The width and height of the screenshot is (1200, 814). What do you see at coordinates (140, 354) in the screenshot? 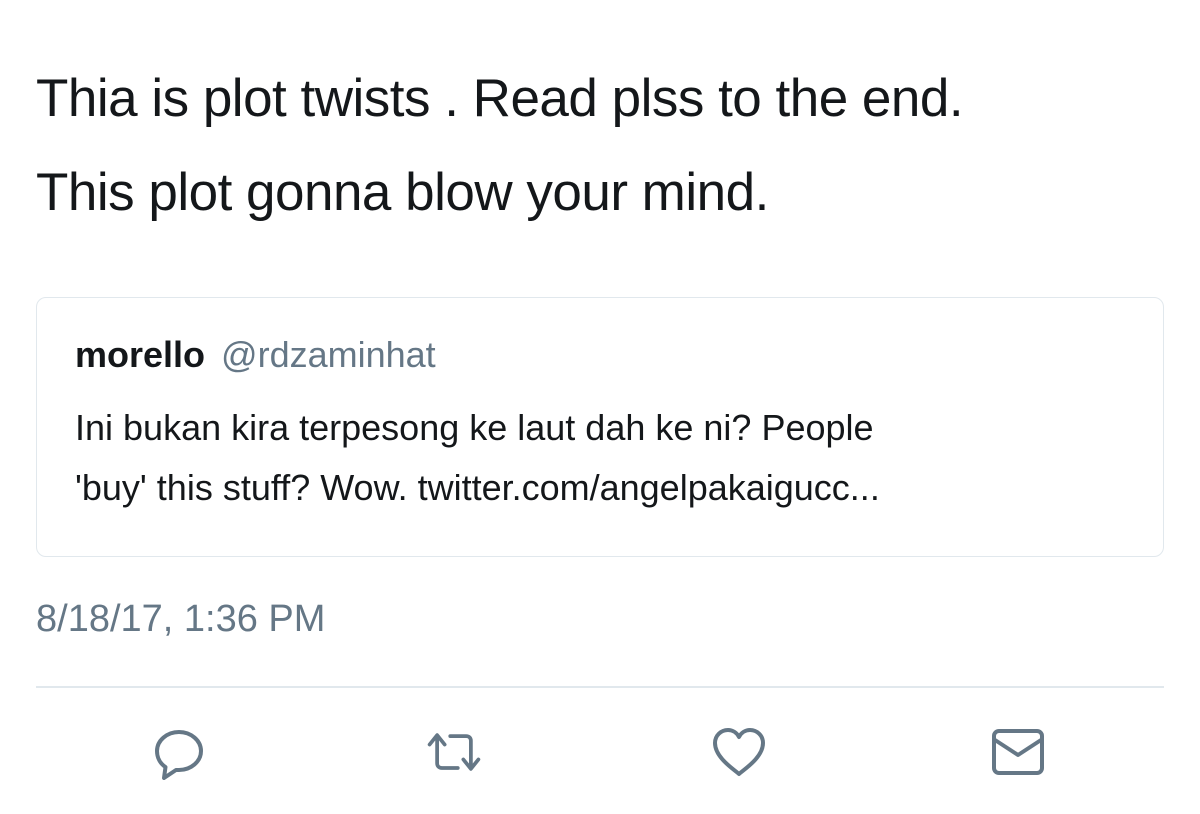
I see `quoted-author-name: morello` at bounding box center [140, 354].